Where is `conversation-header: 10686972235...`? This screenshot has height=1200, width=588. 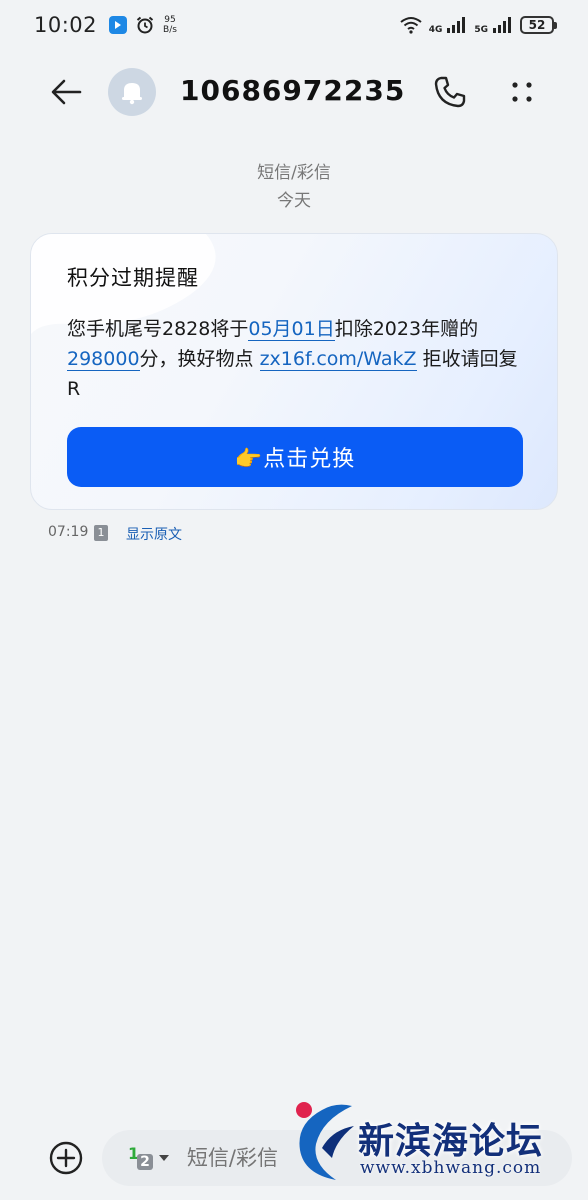 conversation-header: 10686972235... is located at coordinates (294, 92).